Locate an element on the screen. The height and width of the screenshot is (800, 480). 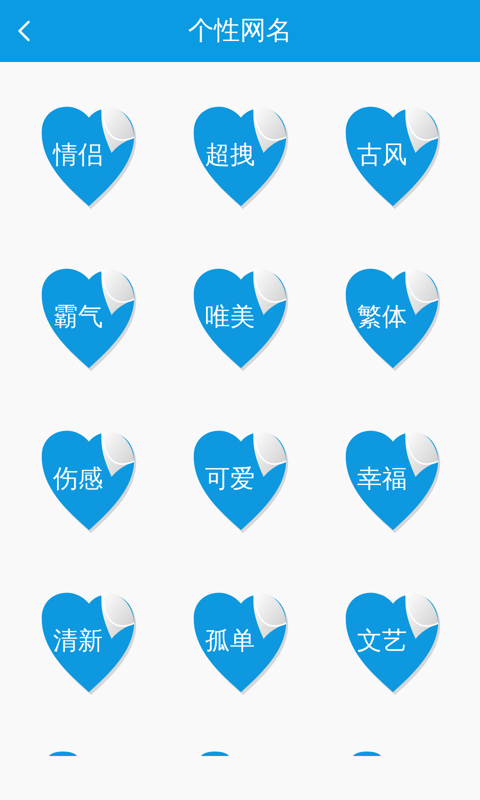
category-button: 幸福 is located at coordinates (392, 479).